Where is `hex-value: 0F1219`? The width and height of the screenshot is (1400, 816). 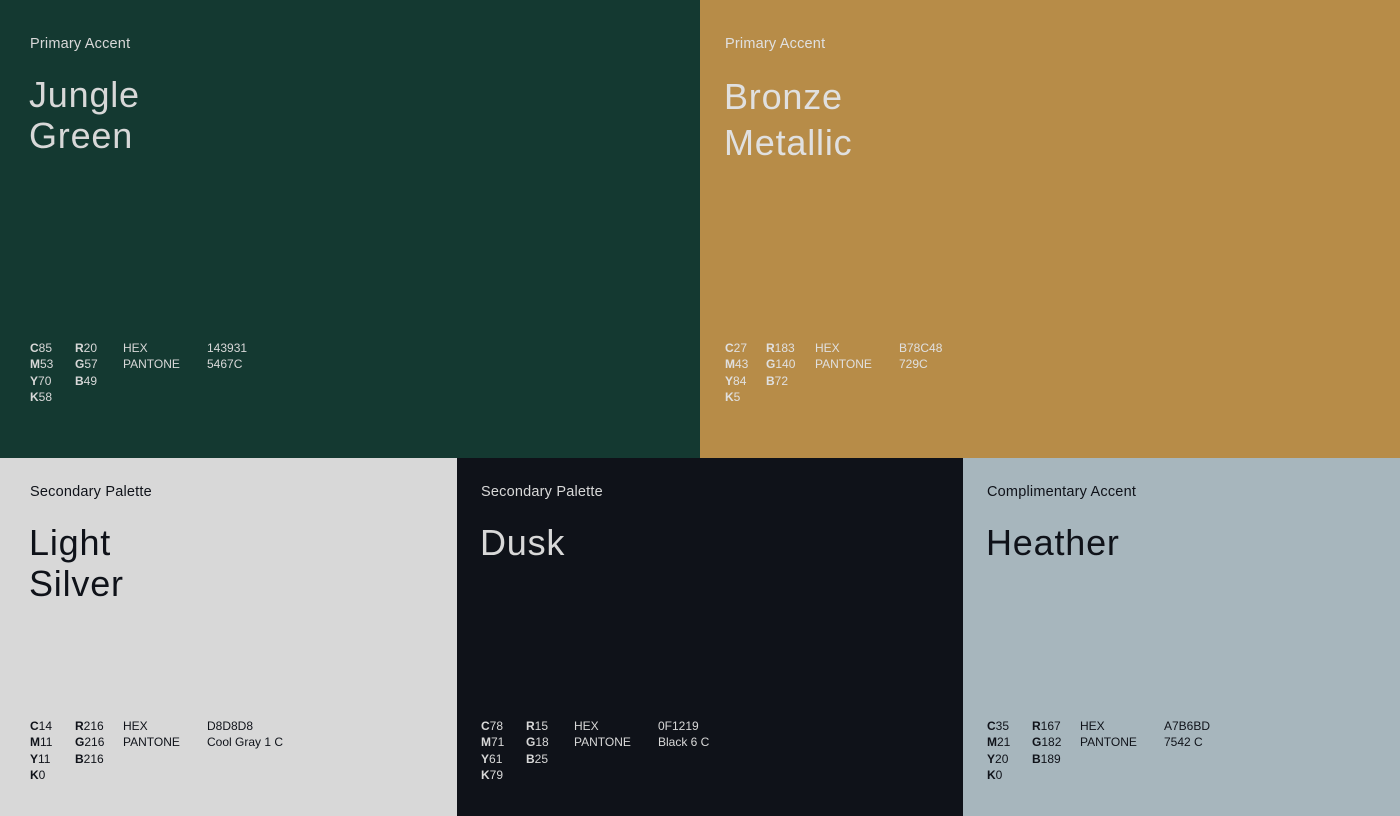
hex-value: 0F1219 is located at coordinates (678, 726).